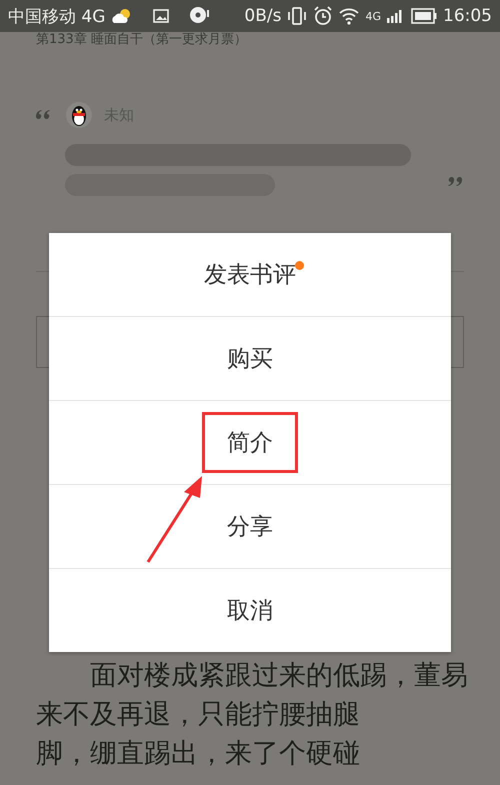 This screenshot has height=785, width=500. What do you see at coordinates (279, 676) in the screenshot?
I see `body-text: 面对楼成紧跟过来的低踢，董易` at bounding box center [279, 676].